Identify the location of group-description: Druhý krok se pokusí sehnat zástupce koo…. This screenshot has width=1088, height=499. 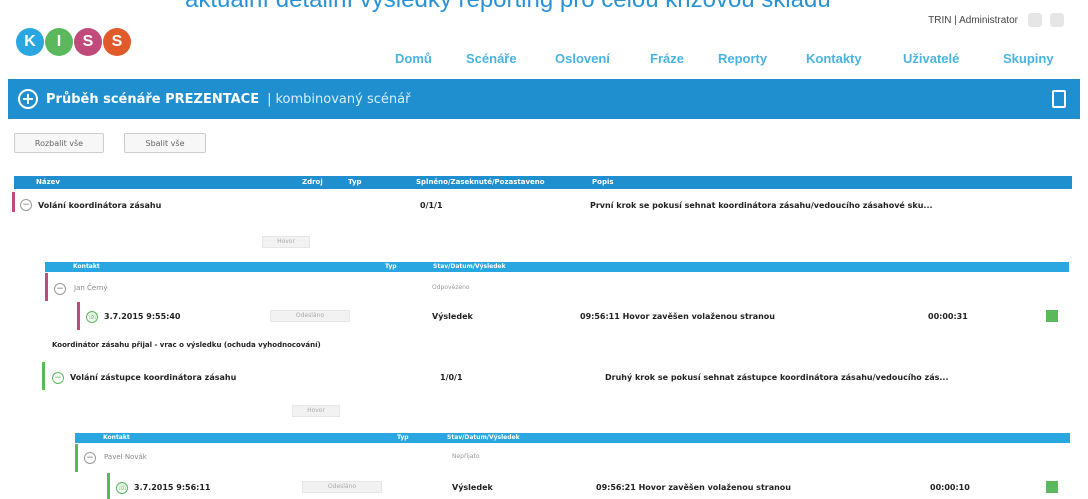
(777, 377).